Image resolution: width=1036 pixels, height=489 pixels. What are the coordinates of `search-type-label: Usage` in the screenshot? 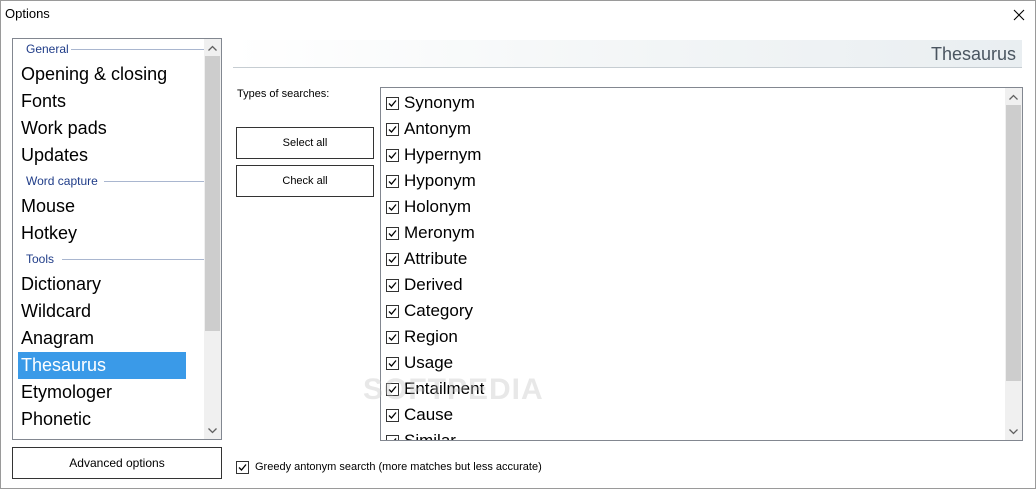 It's located at (429, 362).